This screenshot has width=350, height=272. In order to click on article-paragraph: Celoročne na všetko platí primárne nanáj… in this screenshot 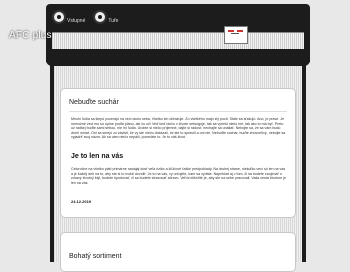, I will do `click(179, 176)`.